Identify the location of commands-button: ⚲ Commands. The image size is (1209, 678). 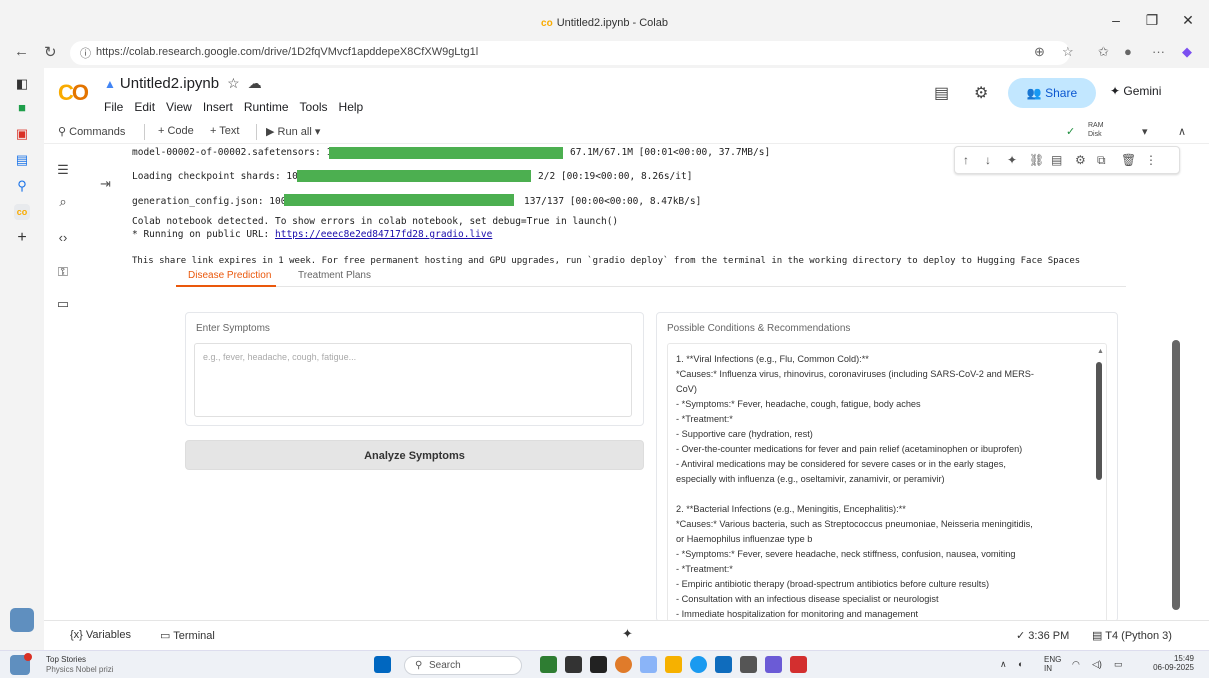
(91, 131).